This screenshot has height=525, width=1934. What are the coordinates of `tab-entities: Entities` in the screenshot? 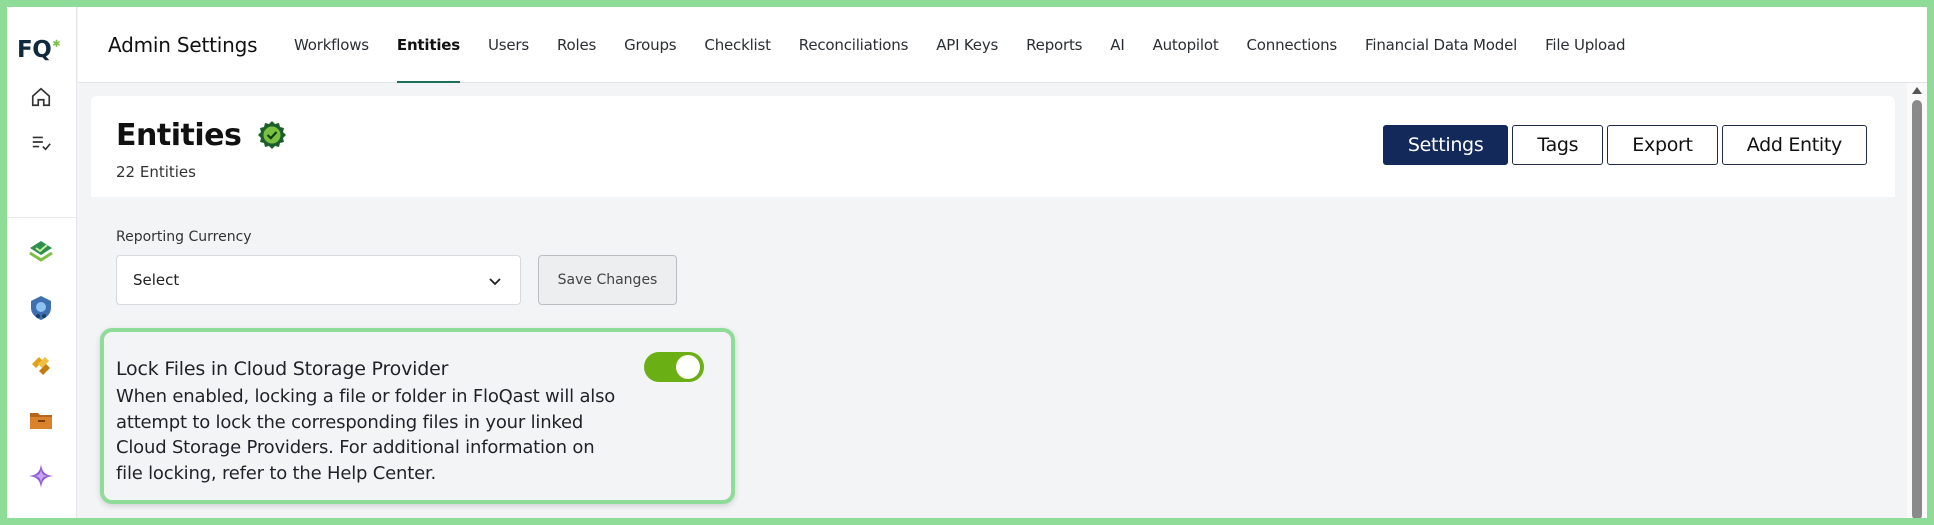 It's located at (428, 45).